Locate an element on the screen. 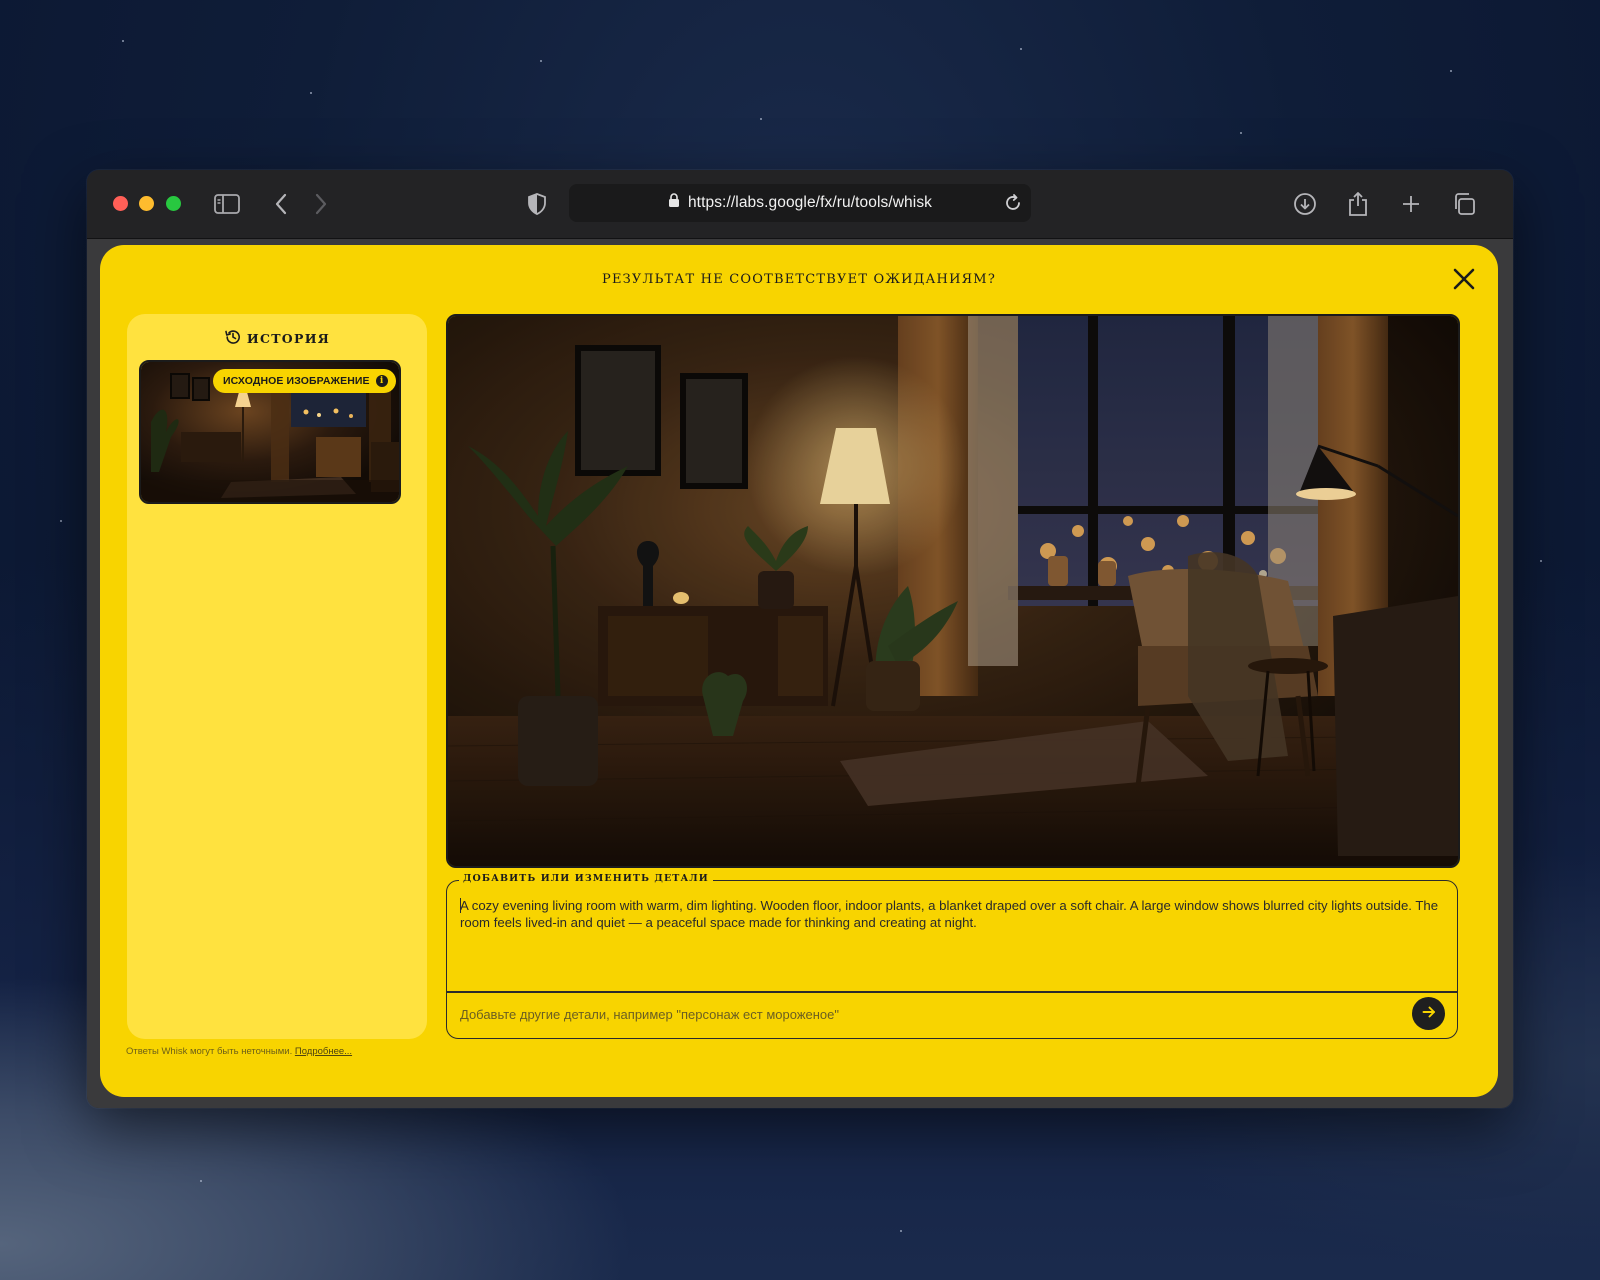  send-button is located at coordinates (1428, 1013).